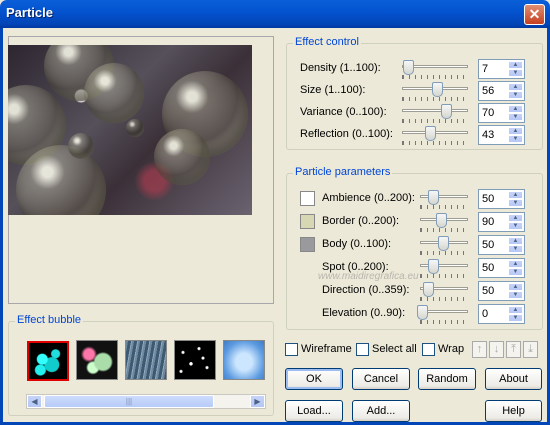 The image size is (550, 425). I want to click on close-button: ✕, so click(534, 14).